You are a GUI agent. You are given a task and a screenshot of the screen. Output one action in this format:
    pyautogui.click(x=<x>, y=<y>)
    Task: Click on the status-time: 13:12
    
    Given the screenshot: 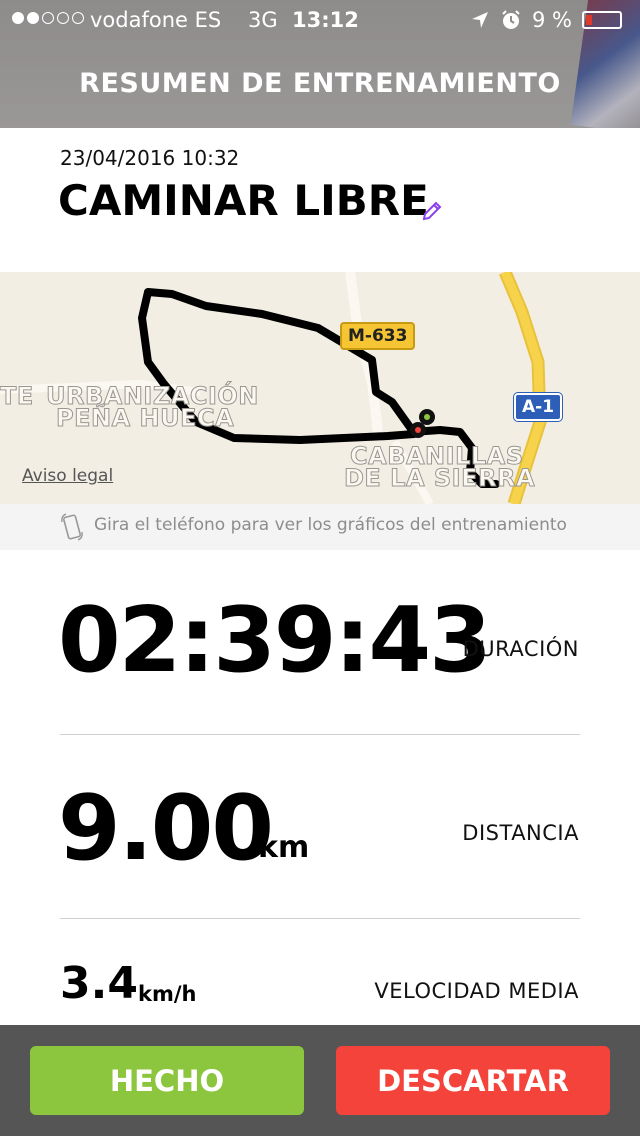 What is the action you would take?
    pyautogui.click(x=325, y=20)
    